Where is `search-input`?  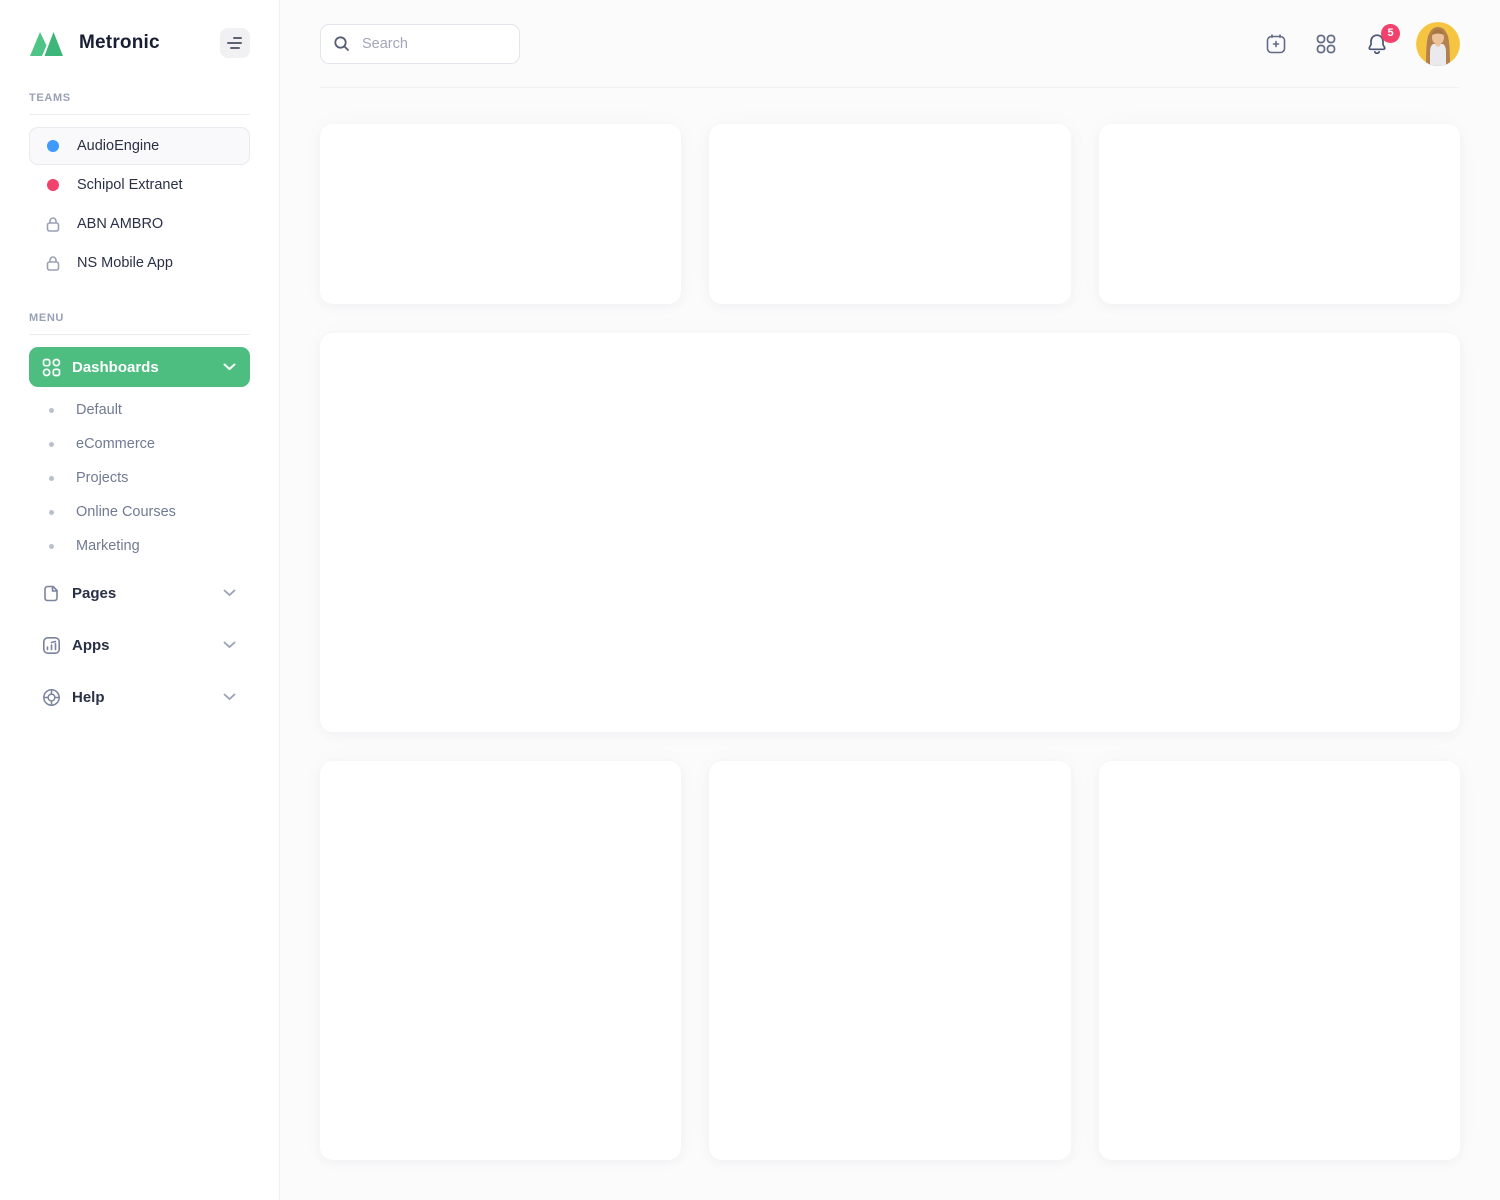
search-input is located at coordinates (433, 43).